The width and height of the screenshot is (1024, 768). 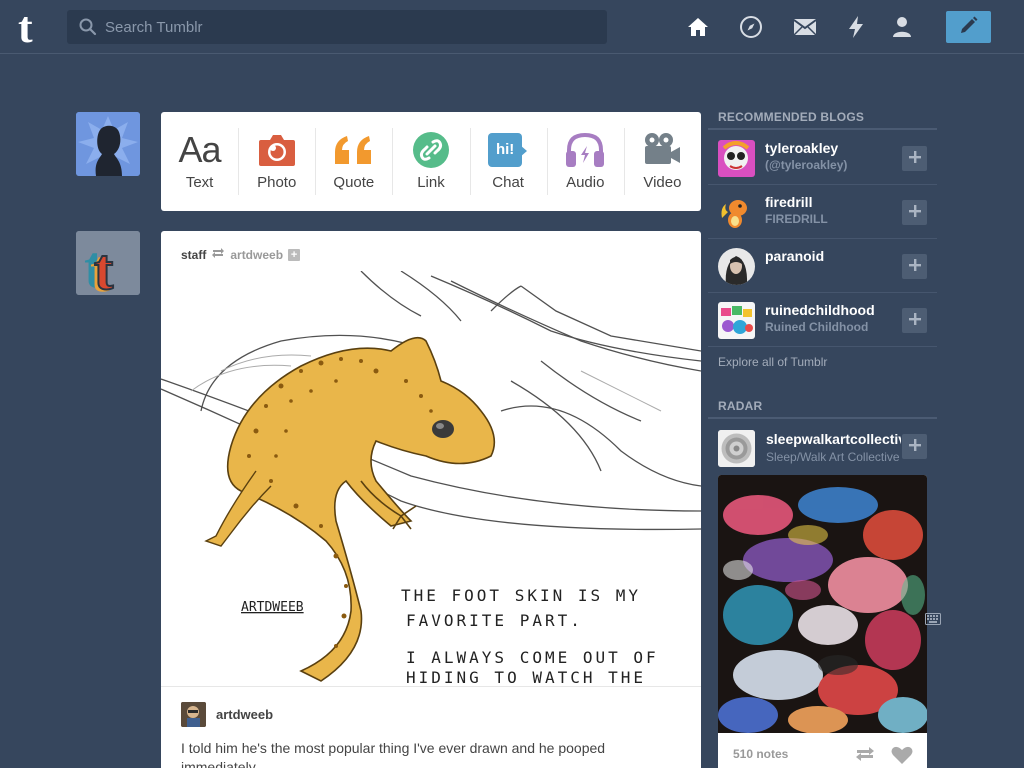 What do you see at coordinates (431, 182) in the screenshot?
I see `post-type-label: Link` at bounding box center [431, 182].